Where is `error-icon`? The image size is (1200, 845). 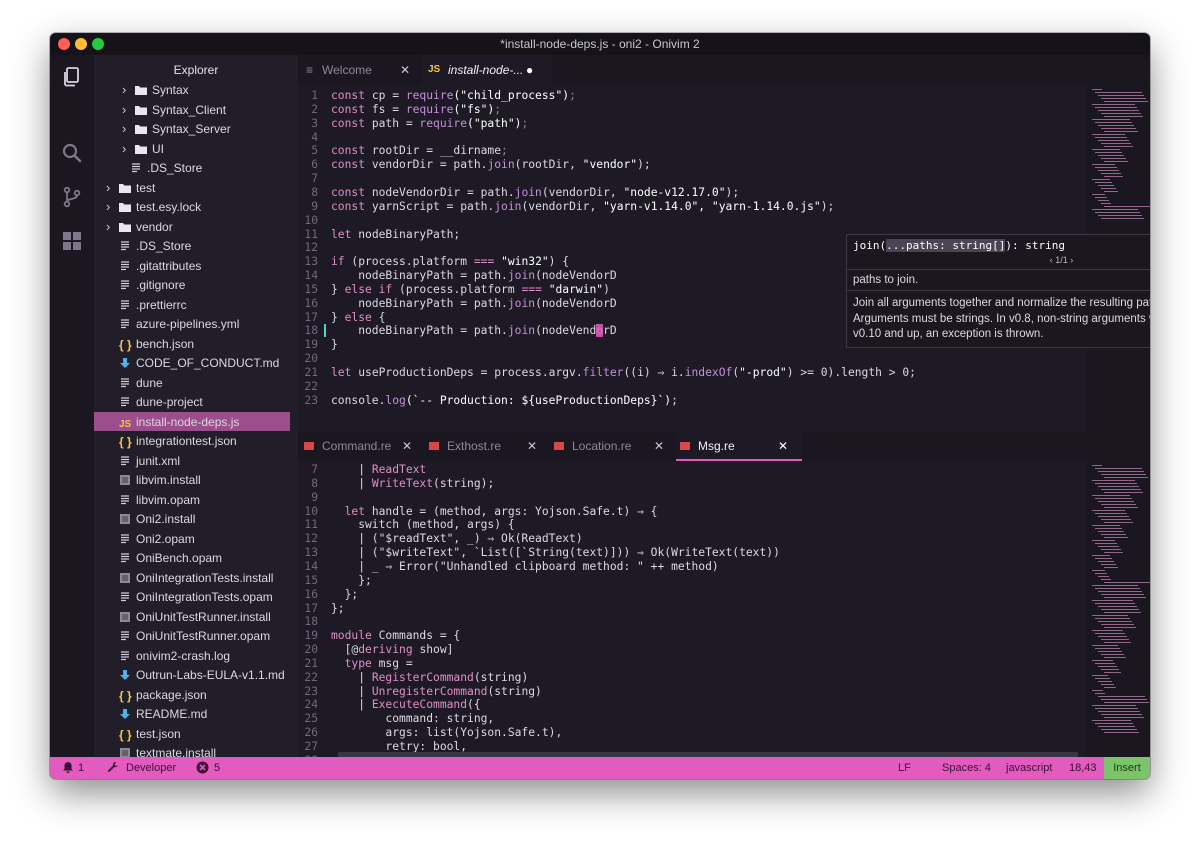 error-icon is located at coordinates (202, 768).